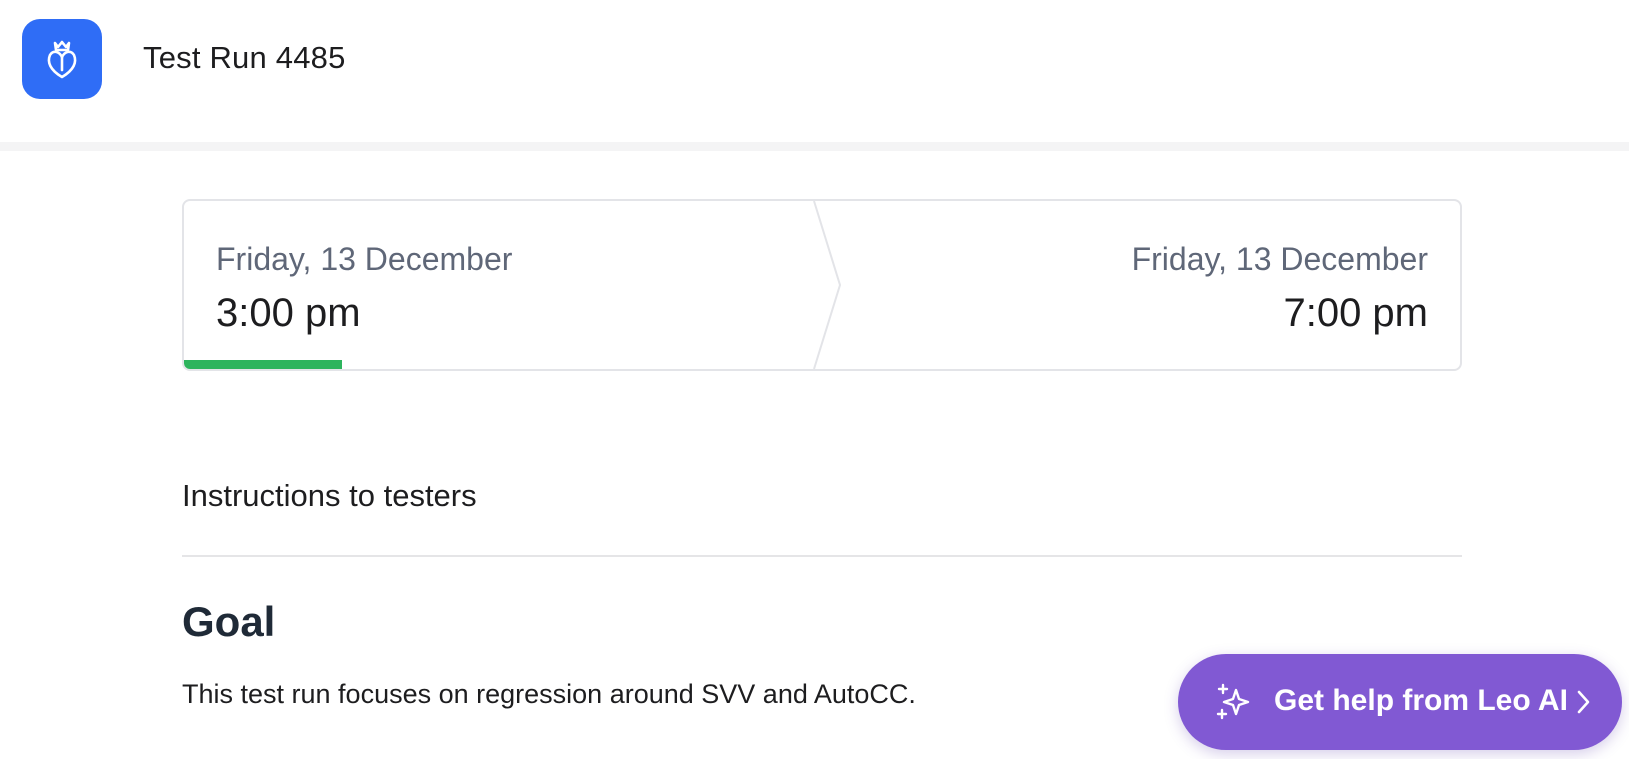  I want to click on start-time: 3:00 pm, so click(288, 313).